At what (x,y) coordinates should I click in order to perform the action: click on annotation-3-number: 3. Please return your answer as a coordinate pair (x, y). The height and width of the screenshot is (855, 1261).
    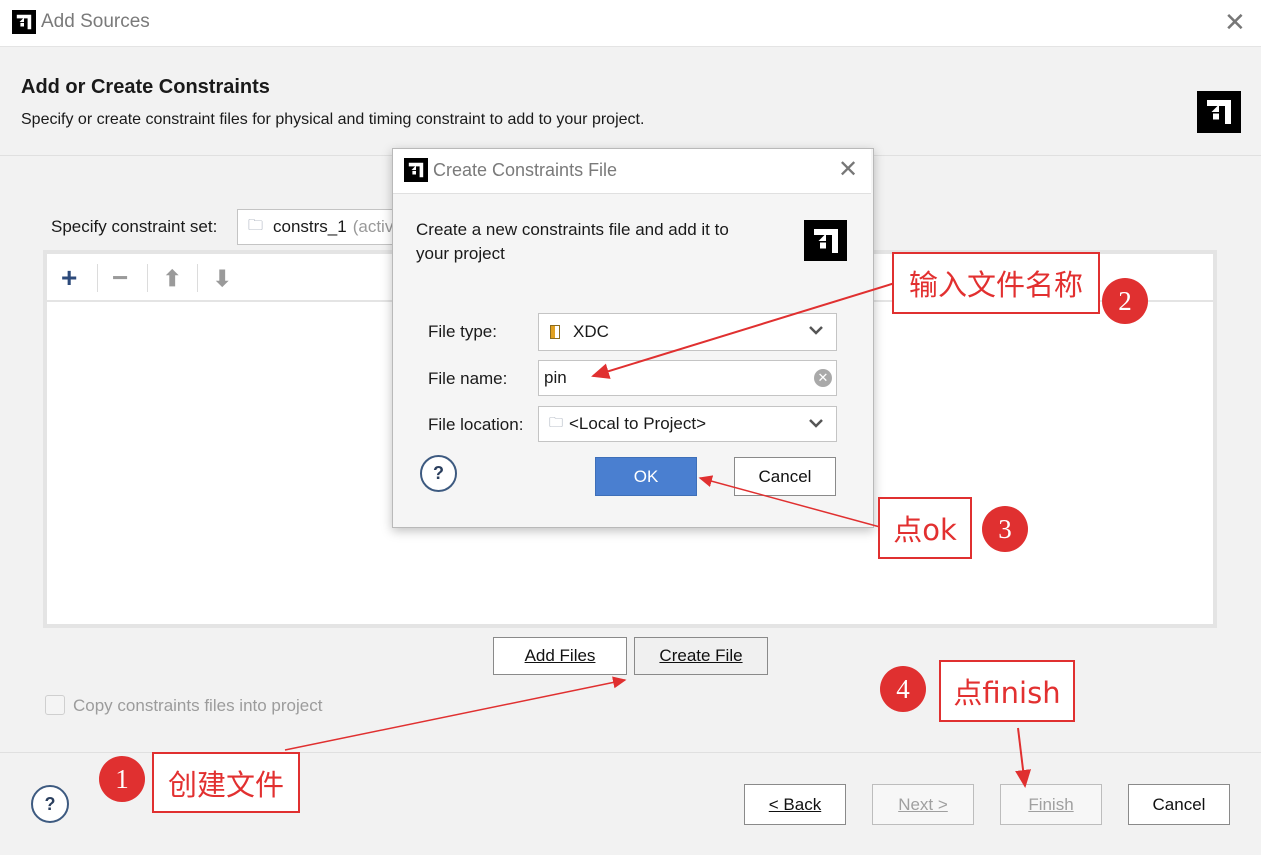
    Looking at the image, I should click on (1005, 529).